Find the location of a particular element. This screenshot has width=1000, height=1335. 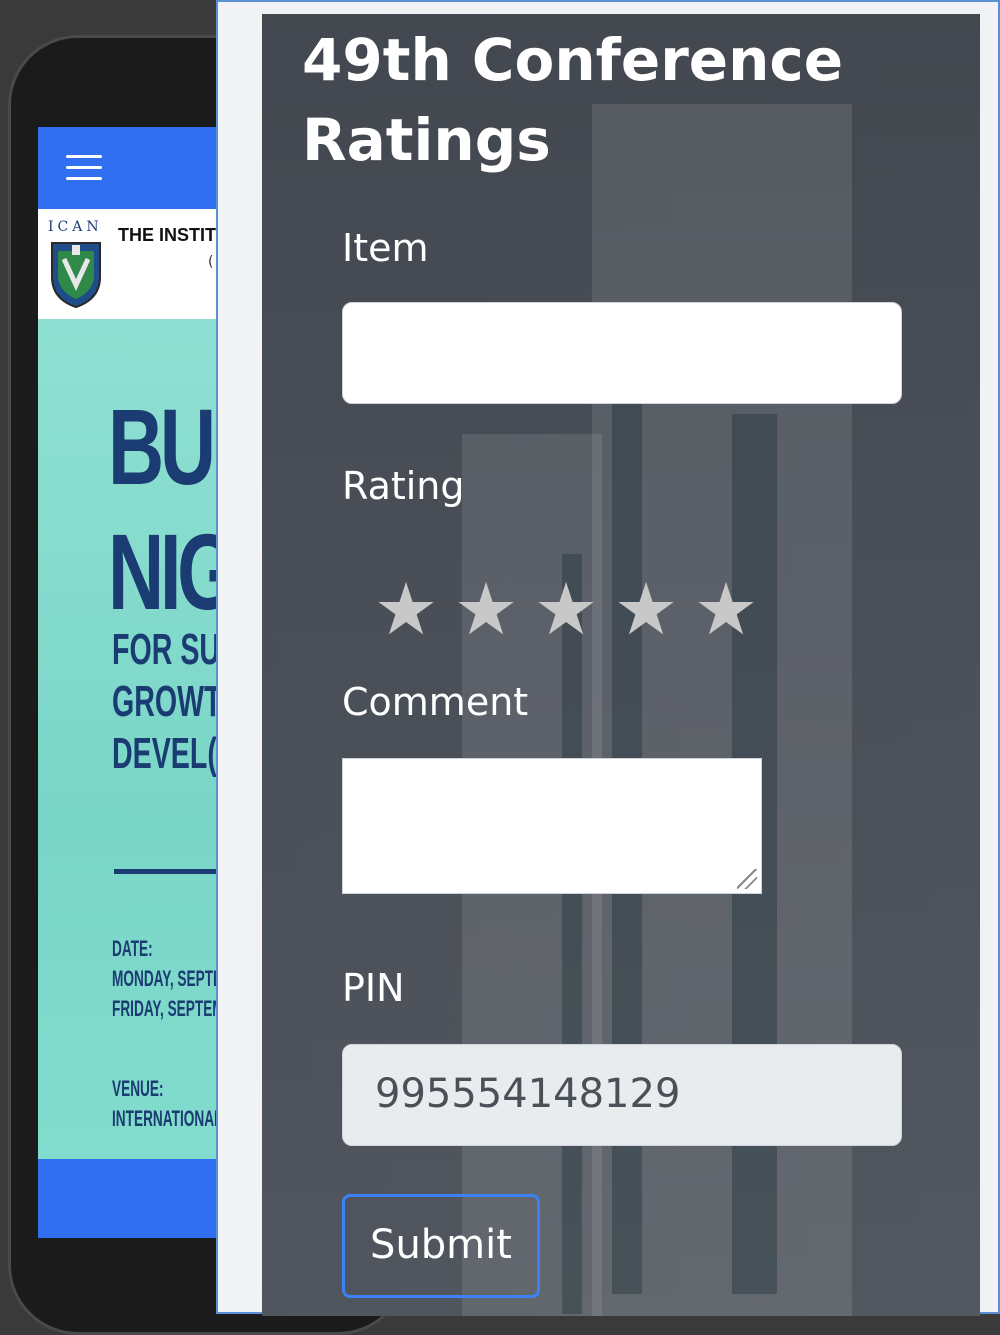

poster-headline-1: BU is located at coordinates (162, 446).